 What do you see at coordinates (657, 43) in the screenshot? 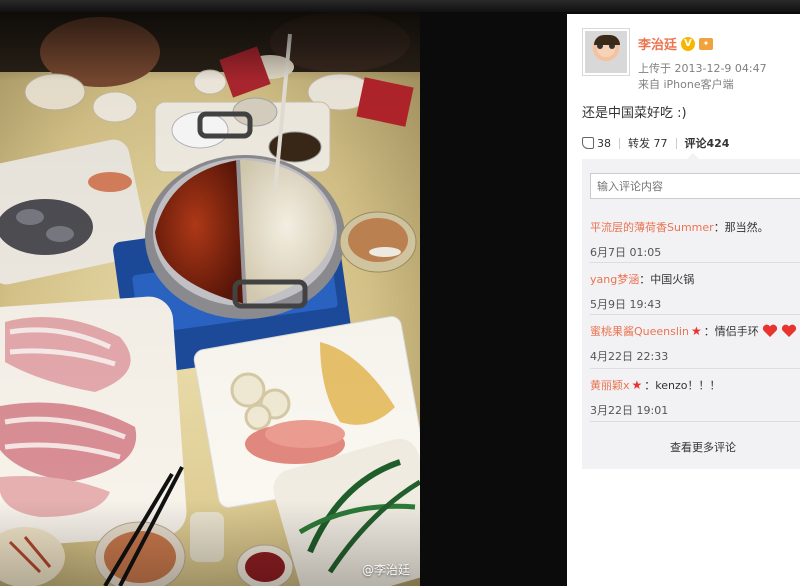
I see `author-name: 李治廷` at bounding box center [657, 43].